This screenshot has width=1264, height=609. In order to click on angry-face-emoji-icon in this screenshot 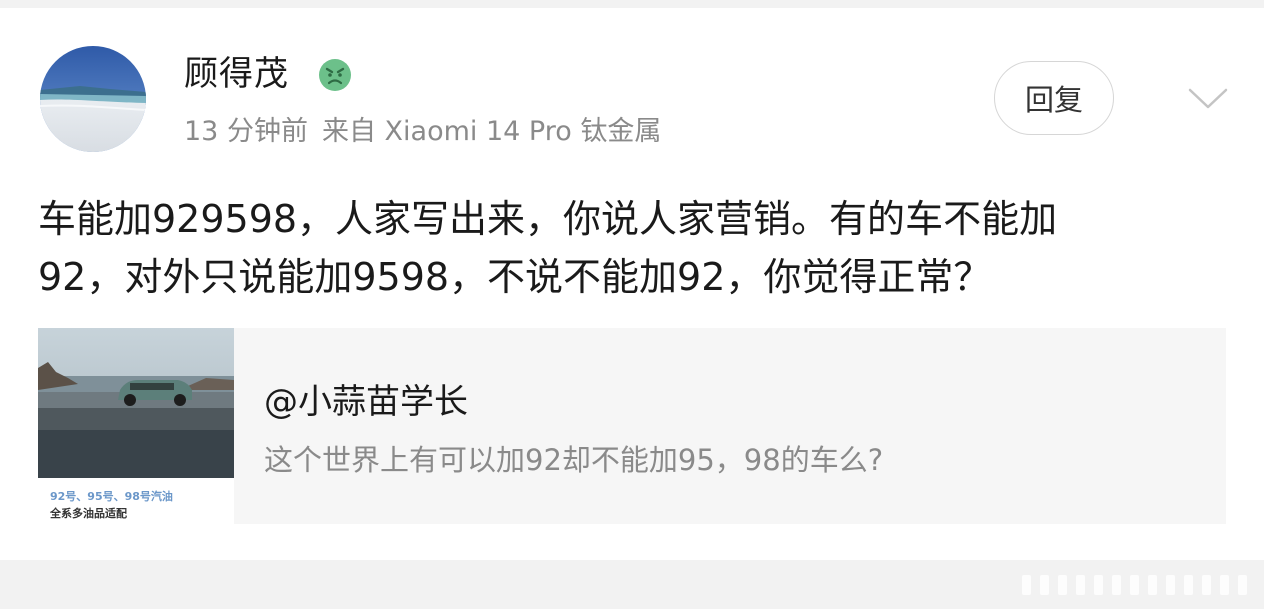, I will do `click(335, 75)`.